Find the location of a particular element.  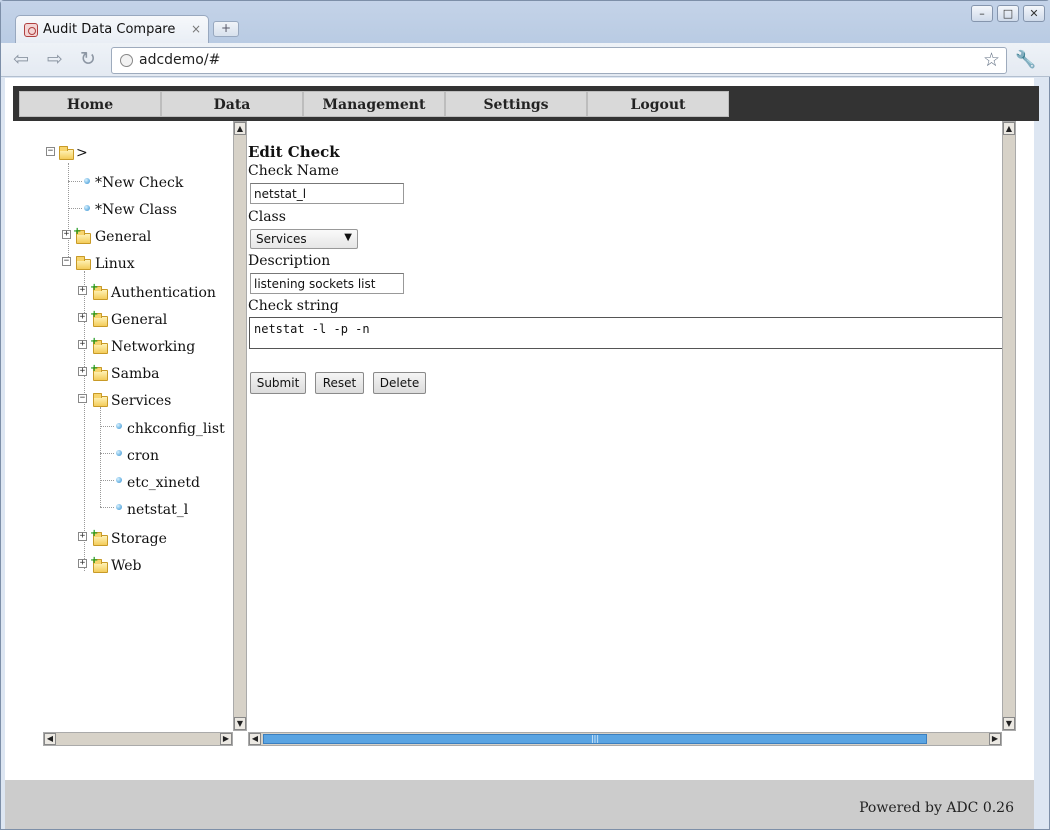

tree-item-storage: Storage is located at coordinates (139, 539).